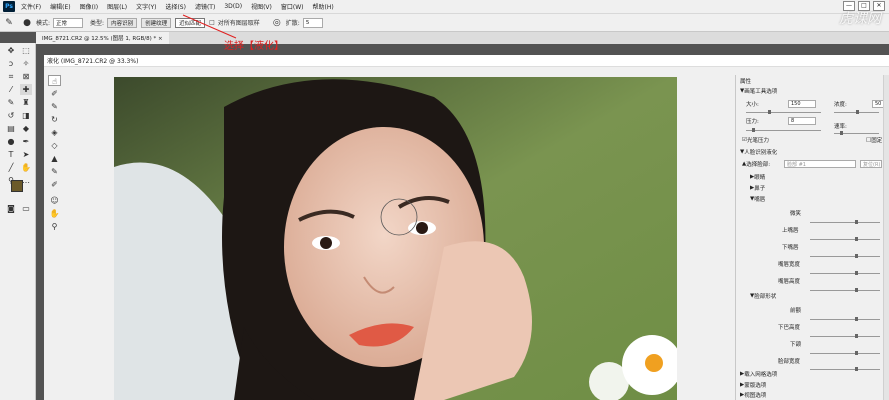 This screenshot has width=889, height=400. I want to click on size-input: 150, so click(802, 104).